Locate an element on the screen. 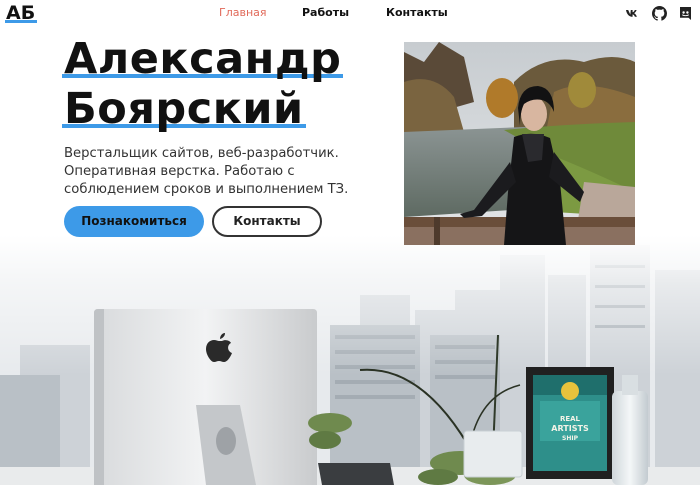 The image size is (700, 485). discord-icon is located at coordinates (685, 13).